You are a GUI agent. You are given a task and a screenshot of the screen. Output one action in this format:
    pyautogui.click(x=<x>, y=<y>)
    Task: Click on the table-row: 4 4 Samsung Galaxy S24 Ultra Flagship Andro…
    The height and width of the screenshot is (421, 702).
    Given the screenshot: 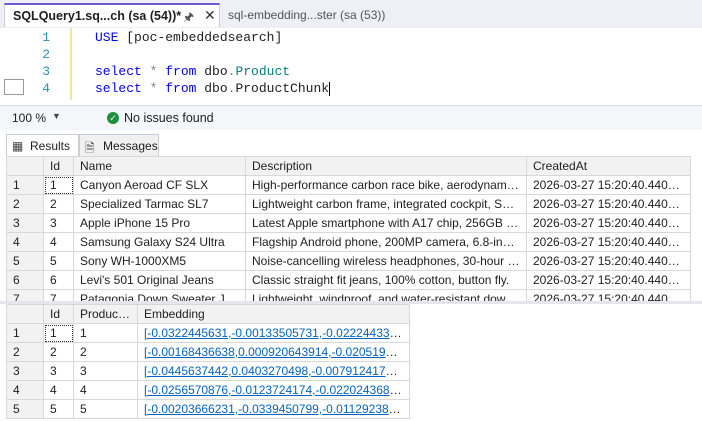 What is the action you would take?
    pyautogui.click(x=348, y=242)
    